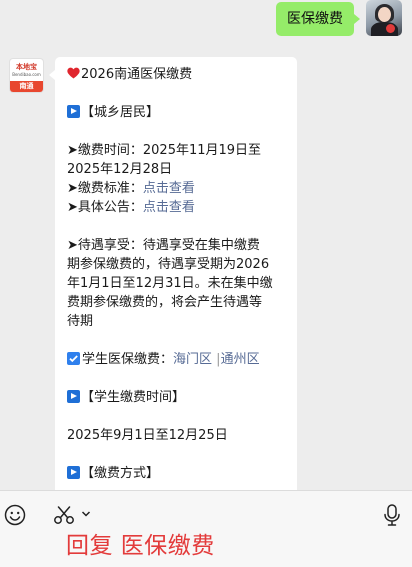 The height and width of the screenshot is (567, 412). What do you see at coordinates (165, 302) in the screenshot?
I see `waiting-line: 费期参保缴费的，将会产生待遇等` at bounding box center [165, 302].